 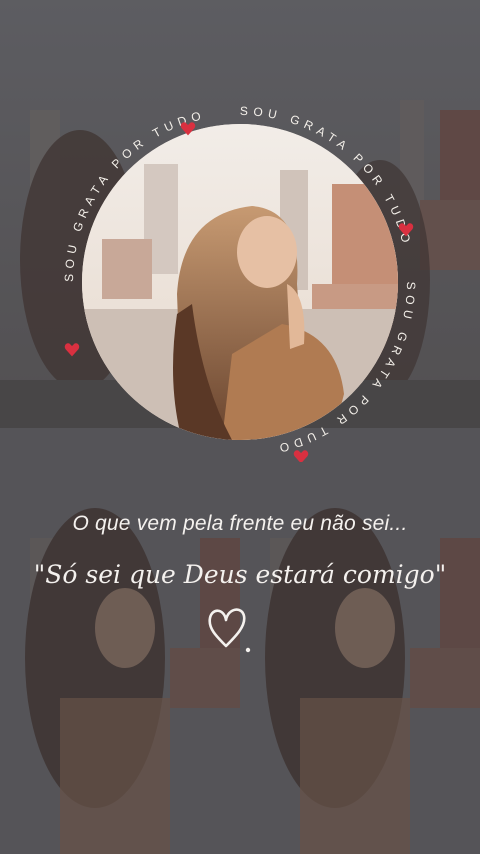 I want to click on ring-text-2: SOU GRATA POR TUDO, so click(x=327, y=176).